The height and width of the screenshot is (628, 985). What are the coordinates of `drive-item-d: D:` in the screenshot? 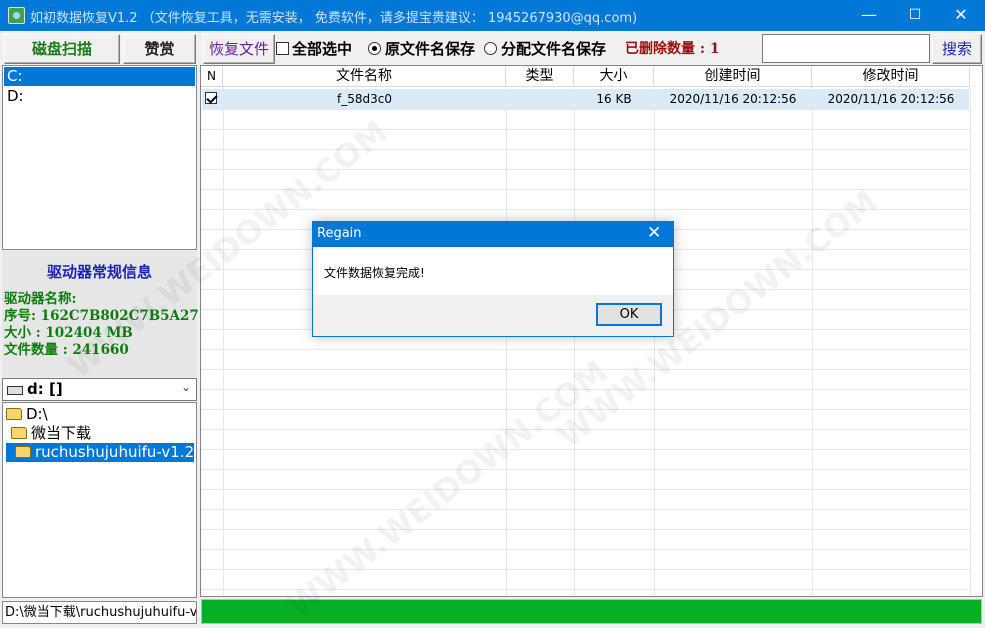 It's located at (99, 96).